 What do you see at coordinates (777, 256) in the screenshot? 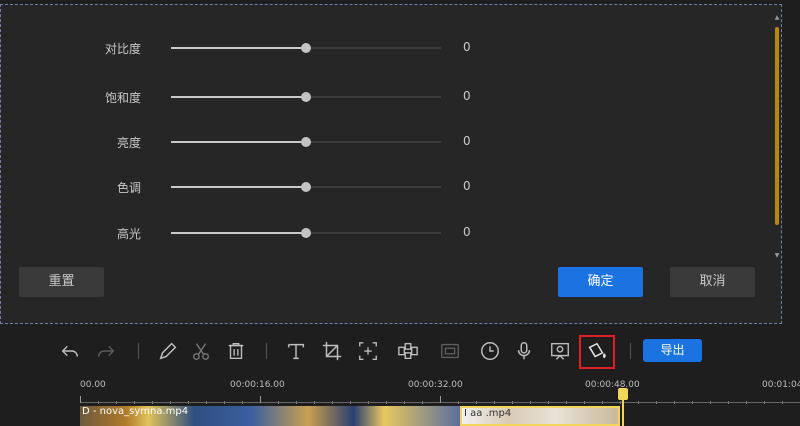
I see `scroll-down-arrow-icon: ▼` at bounding box center [777, 256].